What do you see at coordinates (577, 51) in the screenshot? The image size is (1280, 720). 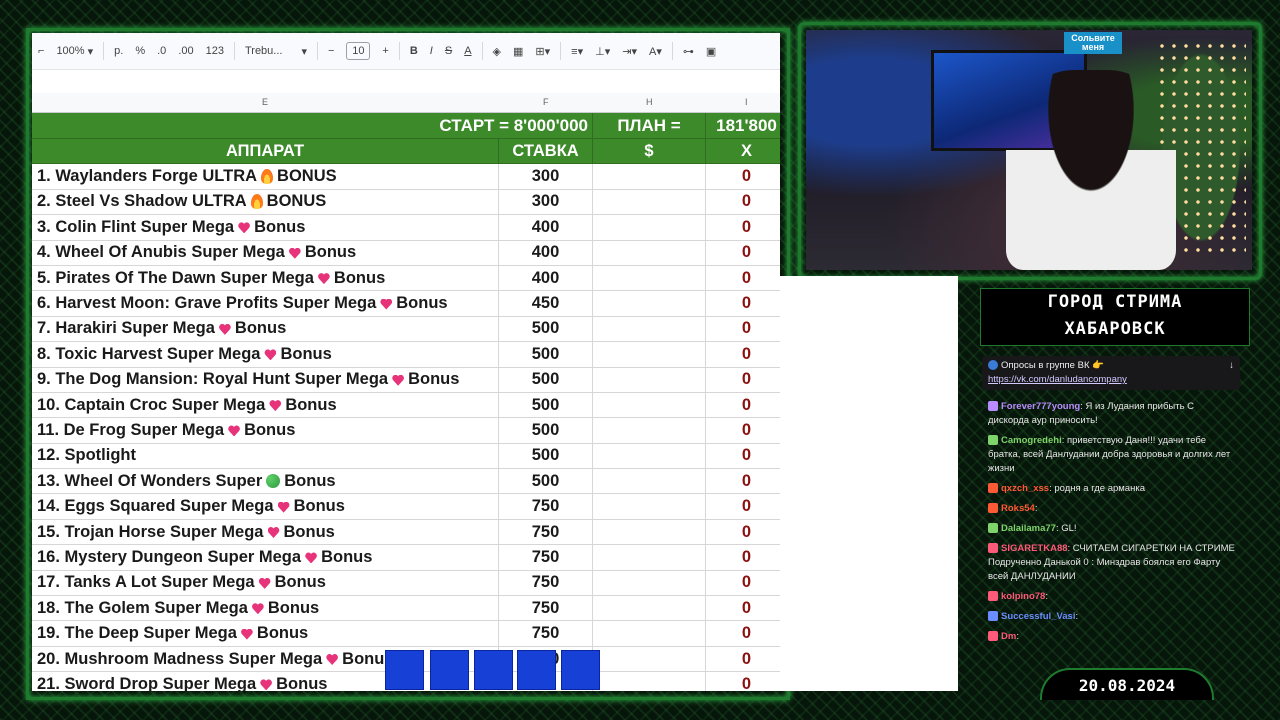 I see `horizontal-align-icon: ≡▾` at bounding box center [577, 51].